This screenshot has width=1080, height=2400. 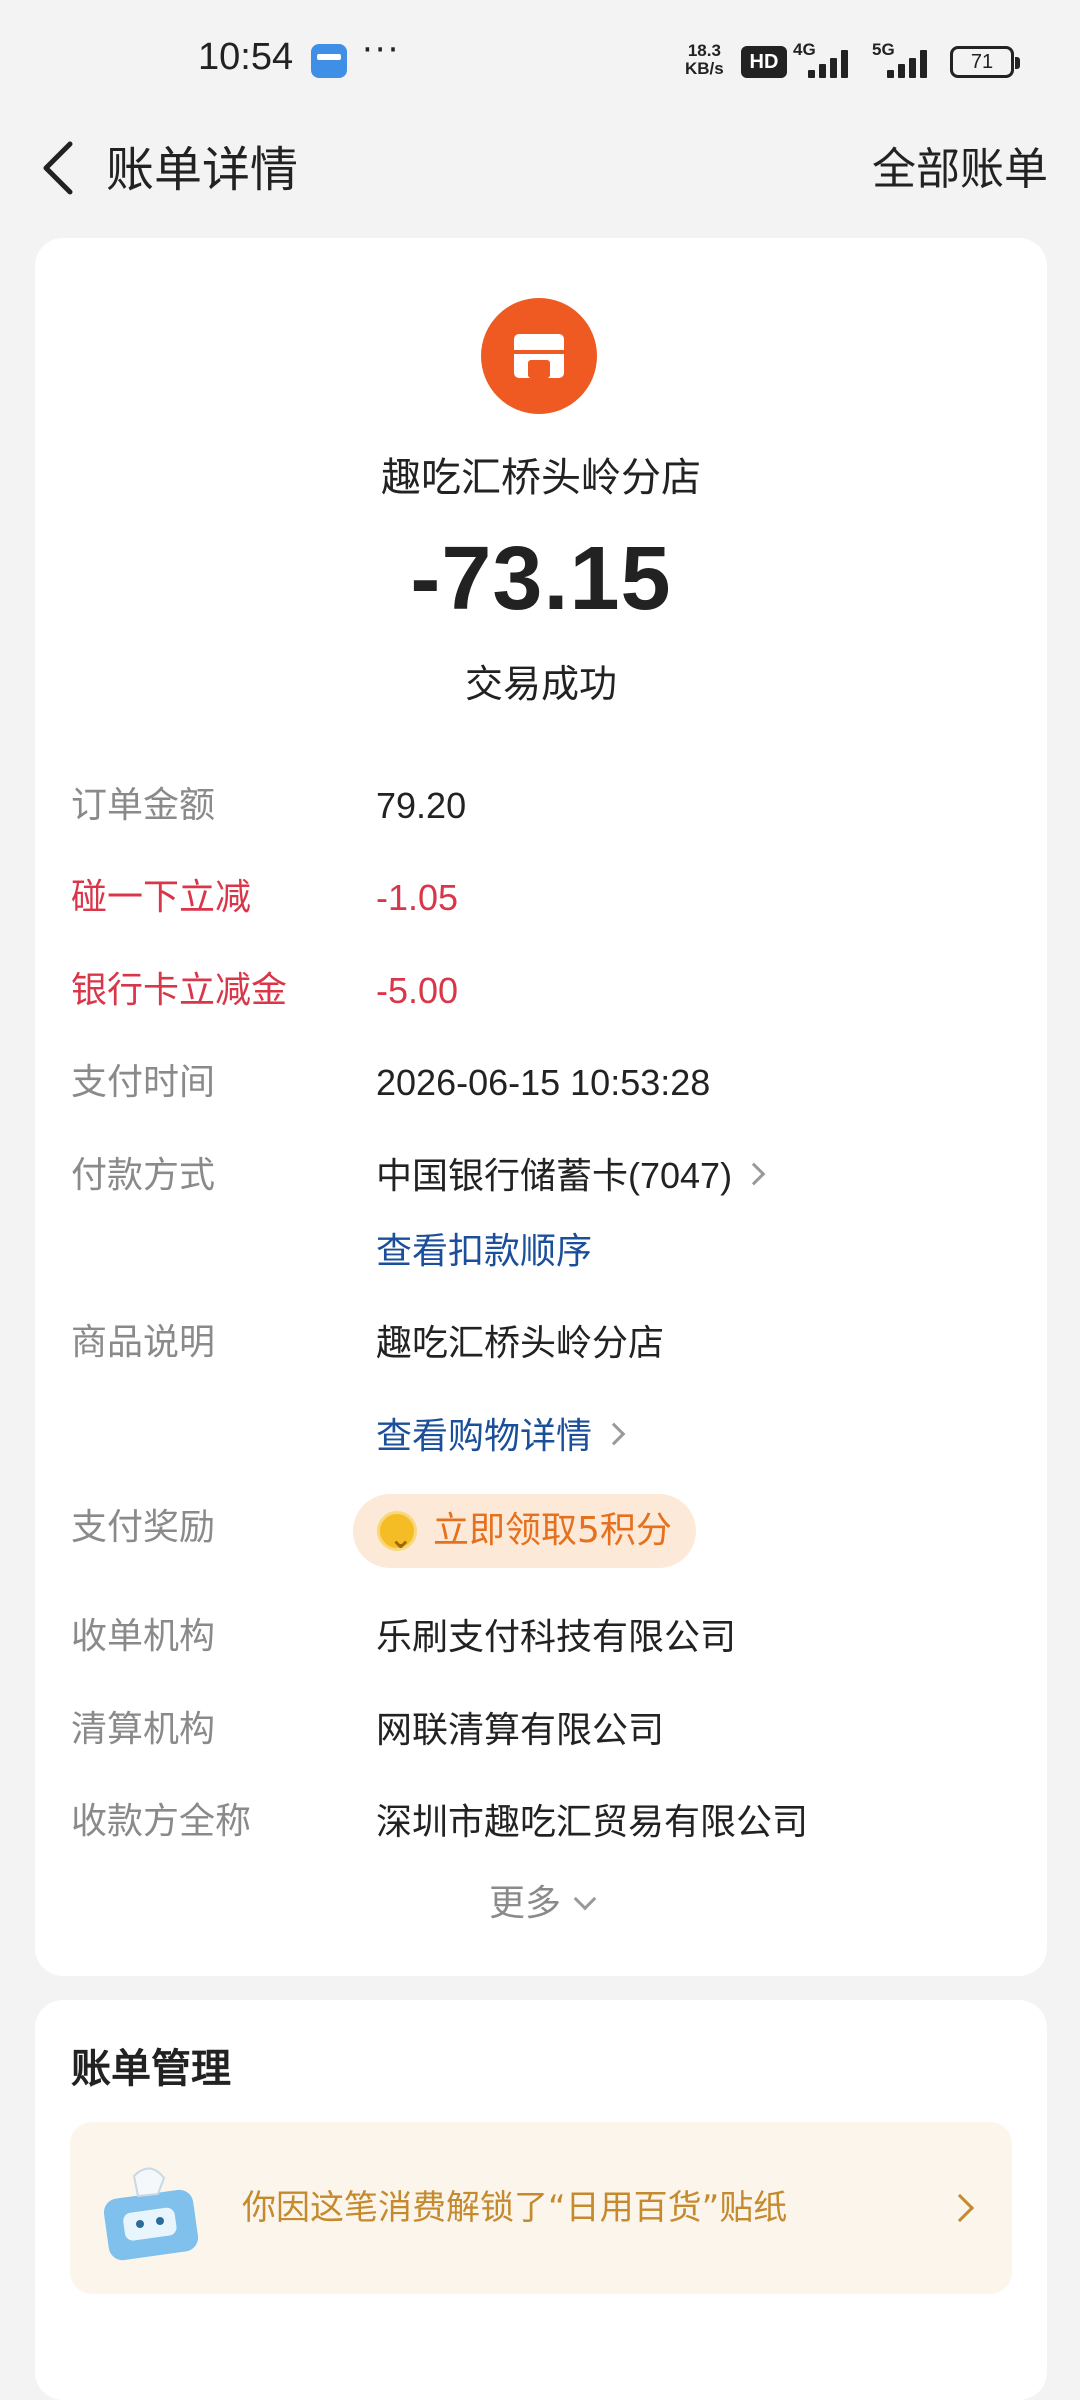 I want to click on deduction-order-row: 查看扣款顺序, so click(x=541, y=1253).